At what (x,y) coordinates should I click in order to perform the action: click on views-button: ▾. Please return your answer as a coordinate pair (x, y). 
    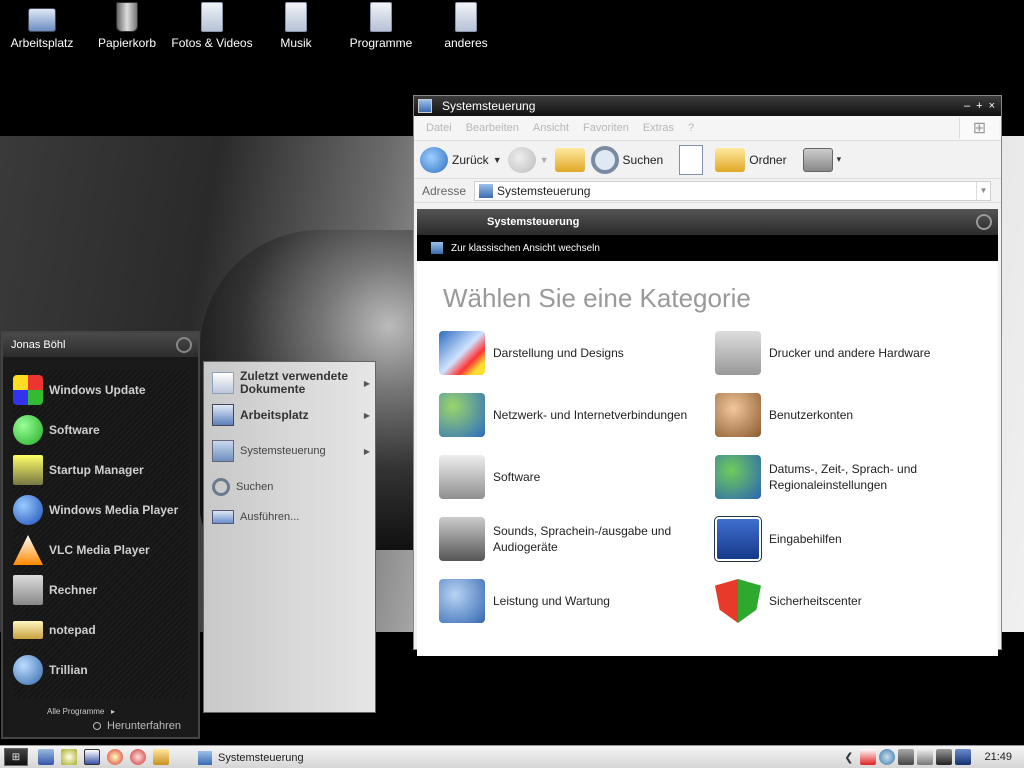
    Looking at the image, I should click on (822, 159).